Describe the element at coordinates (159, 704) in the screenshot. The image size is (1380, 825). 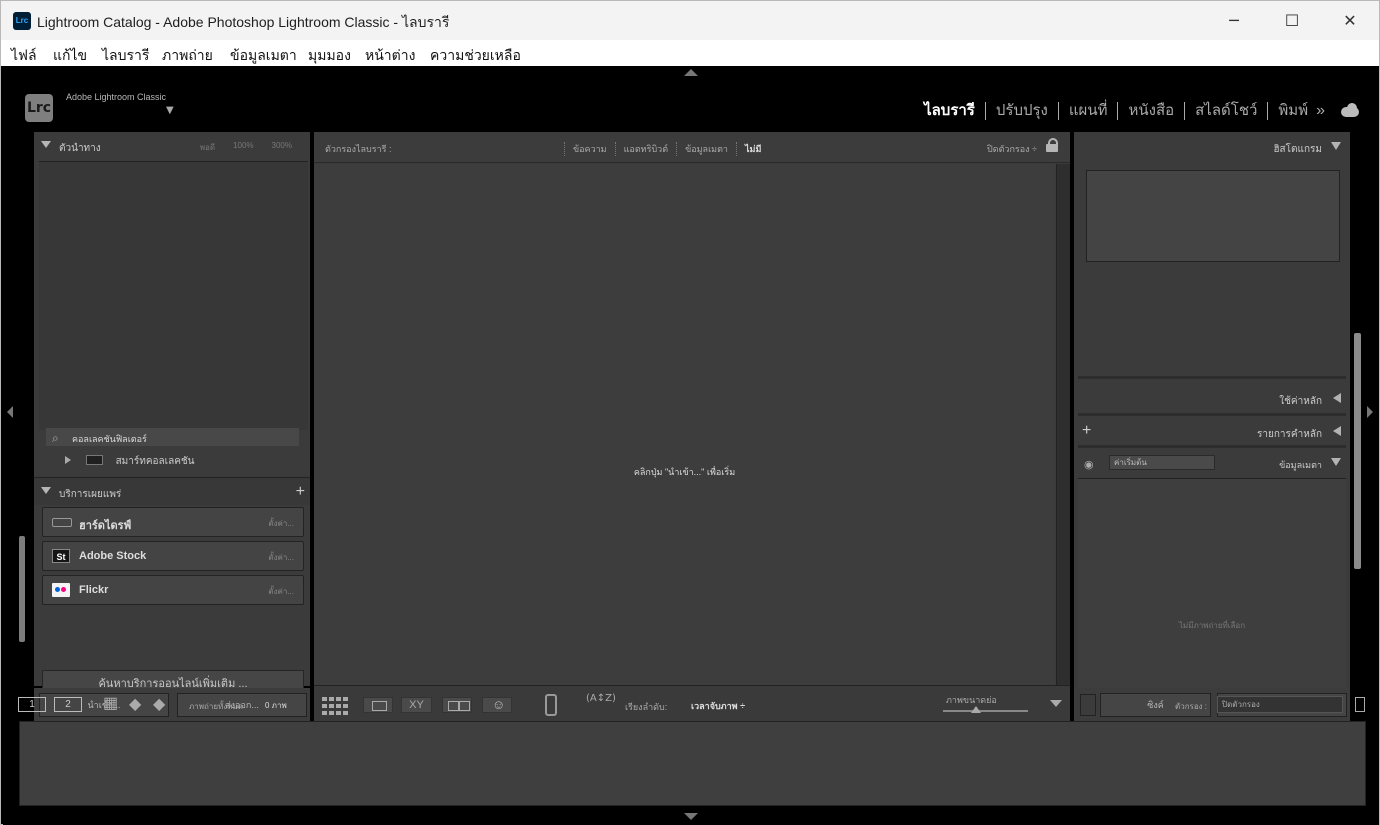
I see `forward-arrow-icon: ◆` at that location.